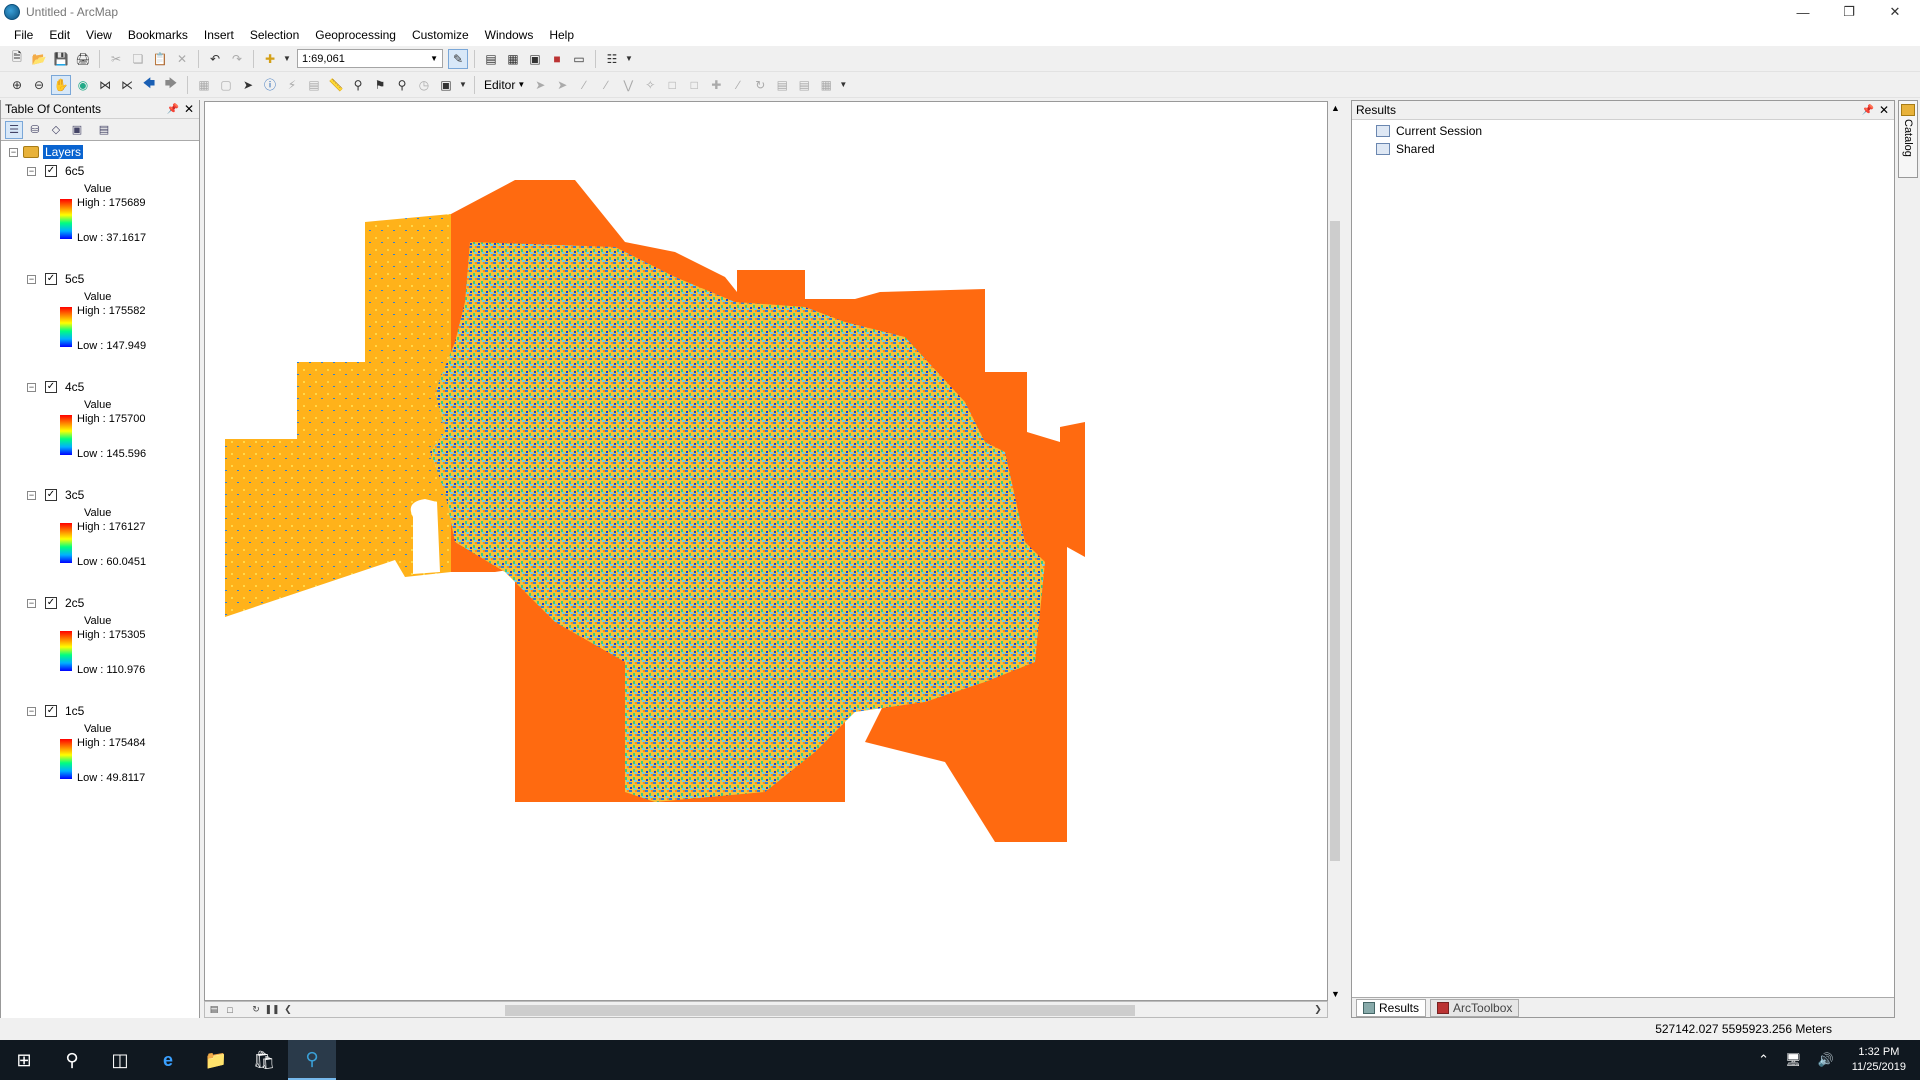  What do you see at coordinates (116, 59) in the screenshot?
I see `cut-icon: ✂` at bounding box center [116, 59].